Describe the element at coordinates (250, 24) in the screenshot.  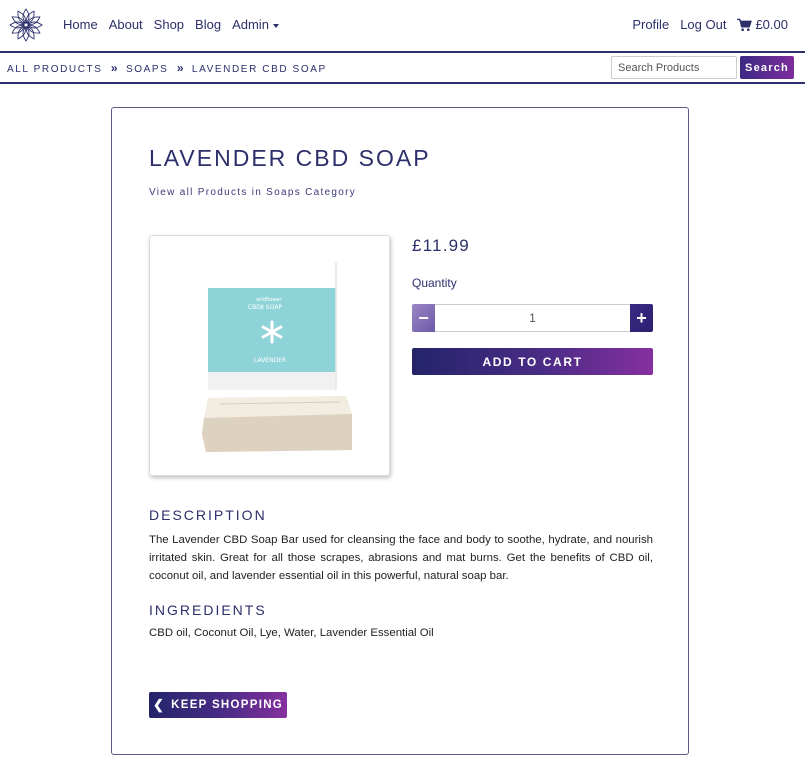
I see `nav-admin-label: Admin` at that location.